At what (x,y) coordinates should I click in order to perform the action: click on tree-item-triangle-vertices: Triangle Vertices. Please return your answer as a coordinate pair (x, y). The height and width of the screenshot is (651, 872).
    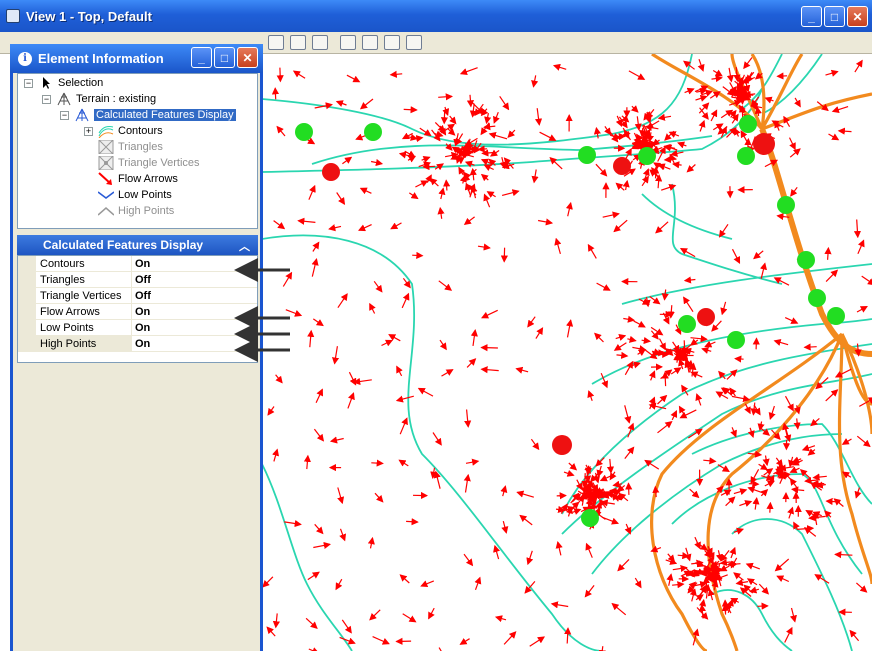
    Looking at the image, I should click on (149, 163).